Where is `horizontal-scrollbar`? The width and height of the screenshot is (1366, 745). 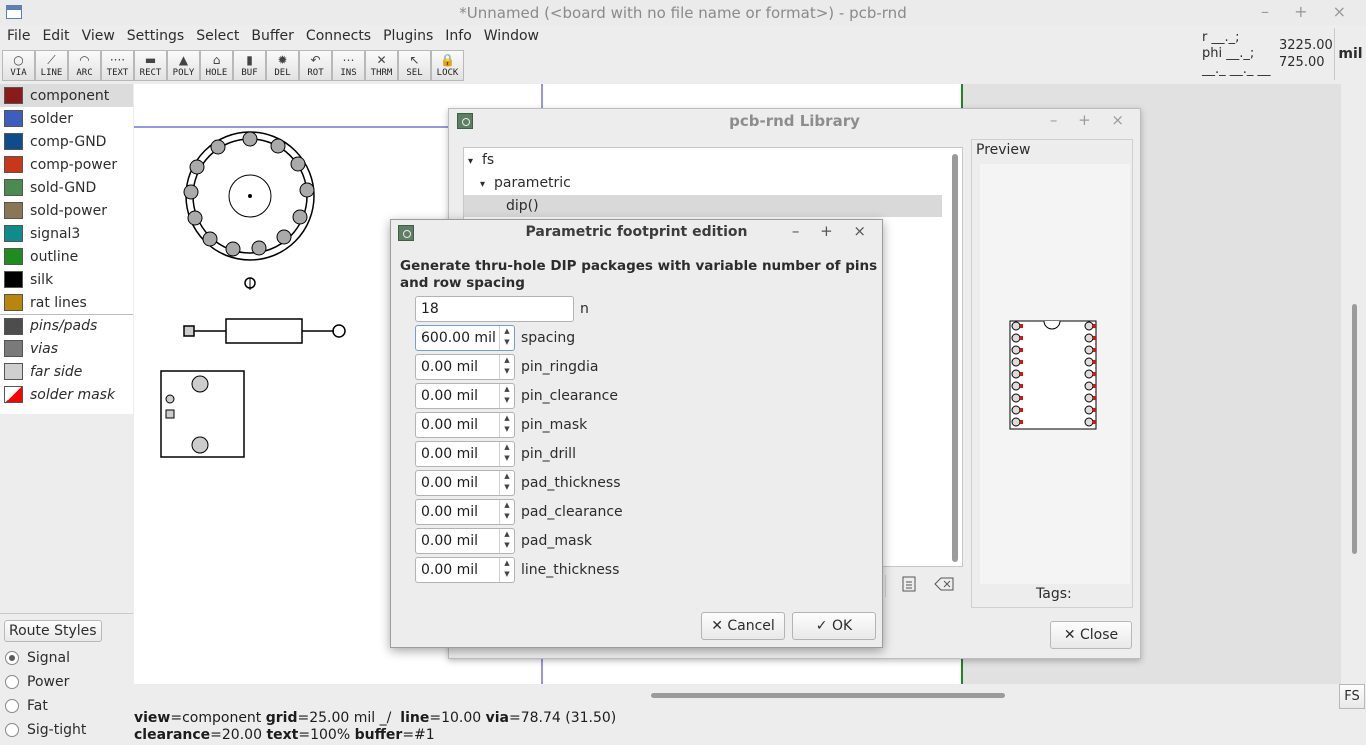 horizontal-scrollbar is located at coordinates (737, 695).